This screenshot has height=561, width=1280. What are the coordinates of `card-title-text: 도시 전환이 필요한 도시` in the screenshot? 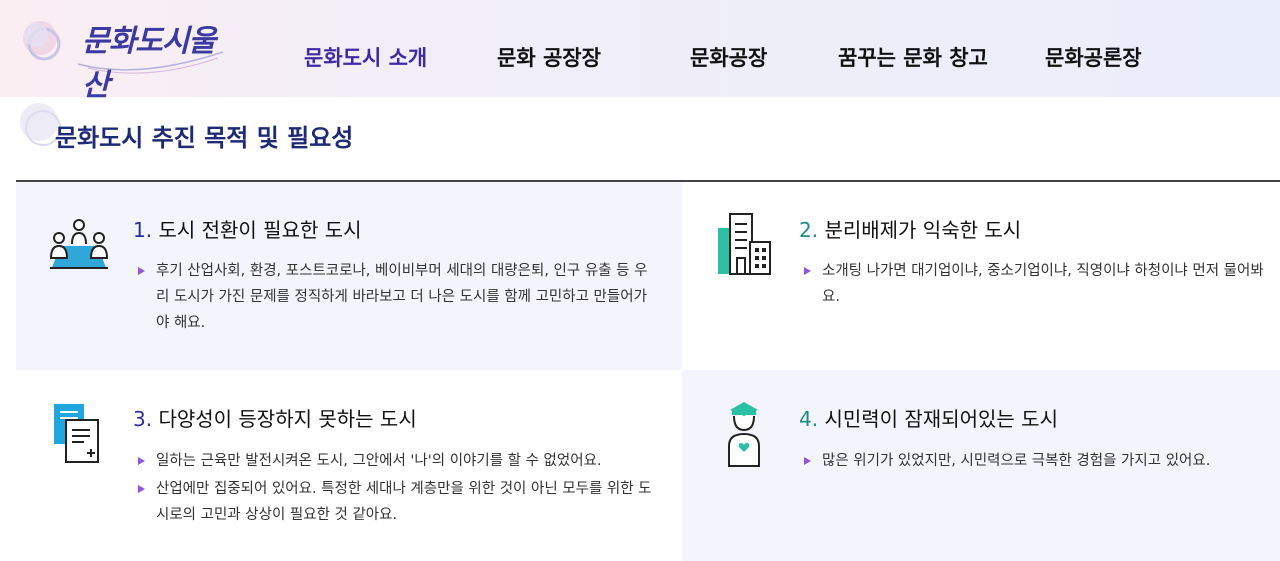 It's located at (260, 230).